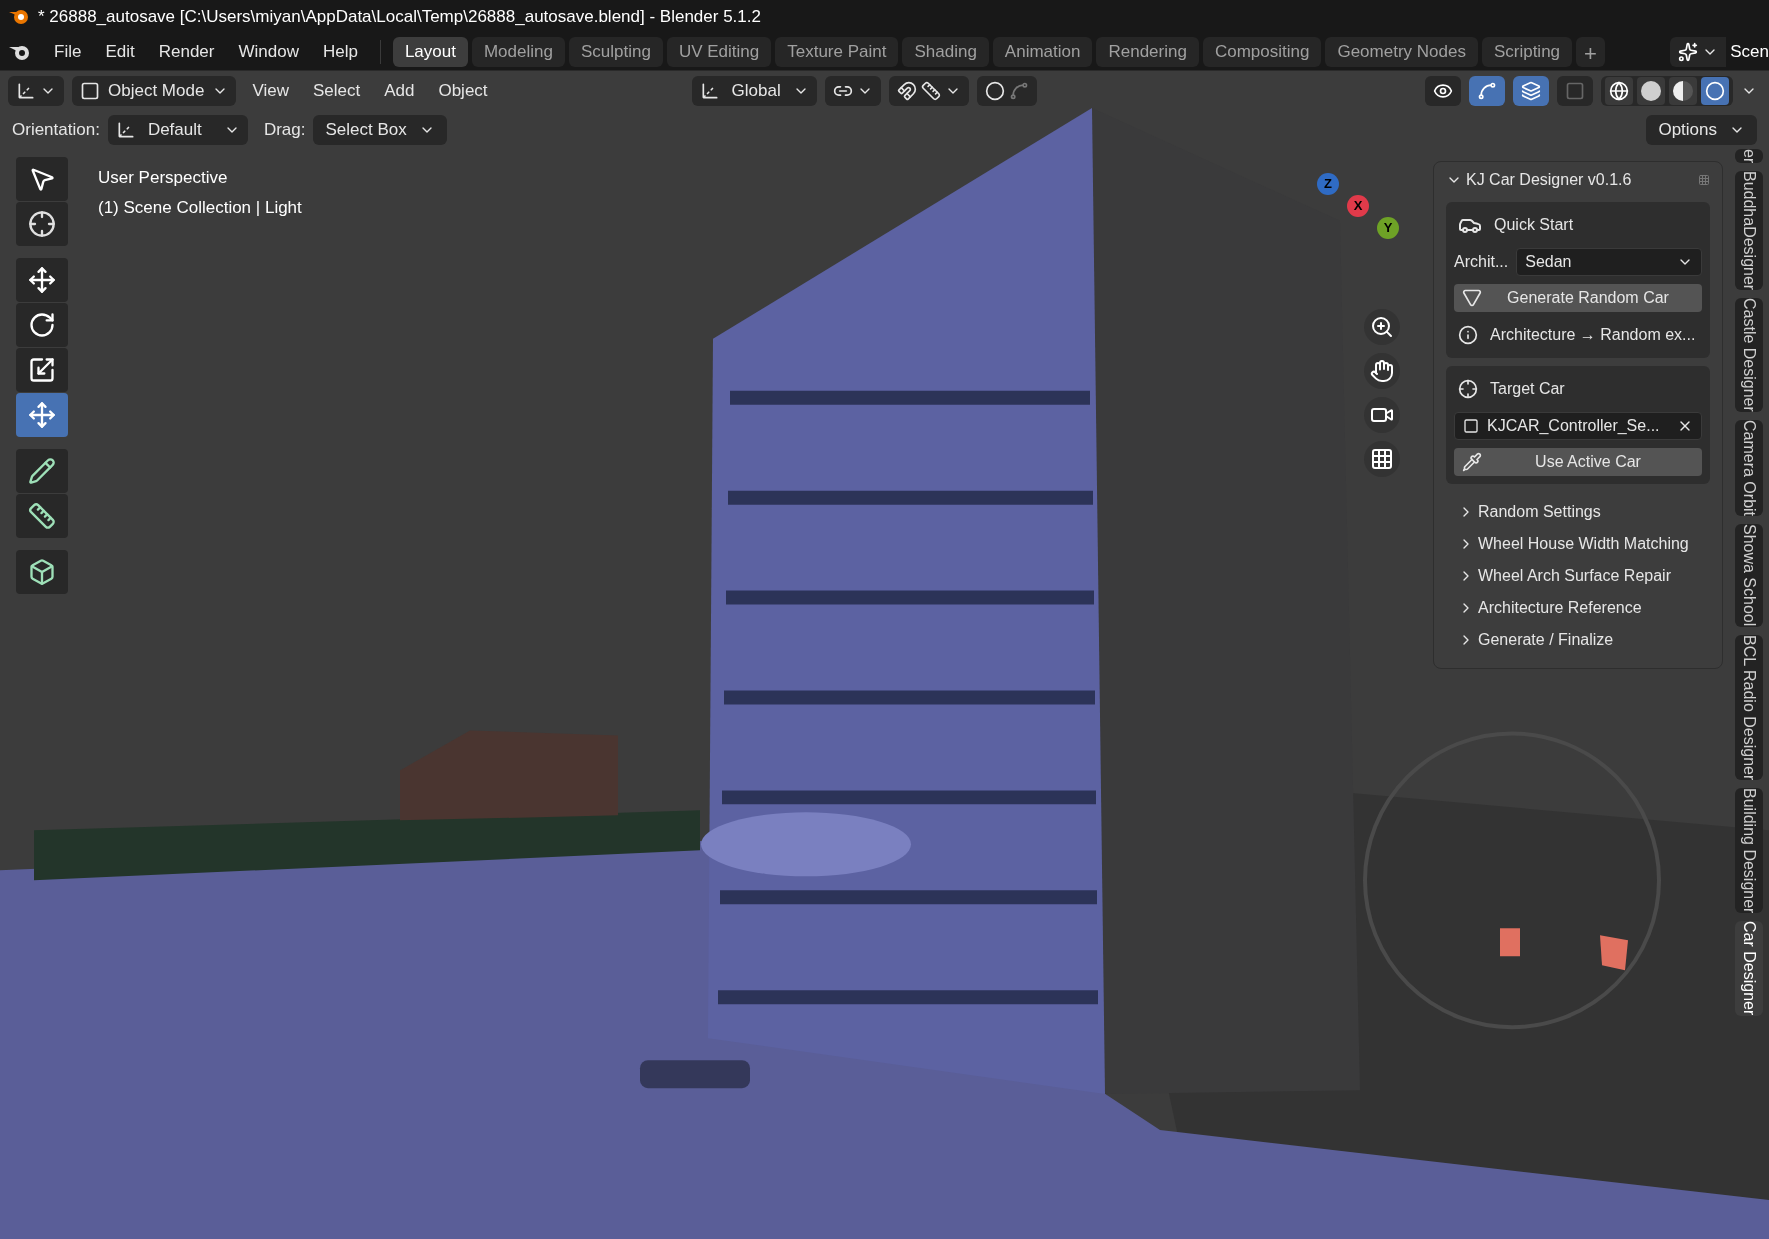 This screenshot has width=1769, height=1239. Describe the element at coordinates (1749, 468) in the screenshot. I see `sidebar-tab: Camera Orbit` at that location.